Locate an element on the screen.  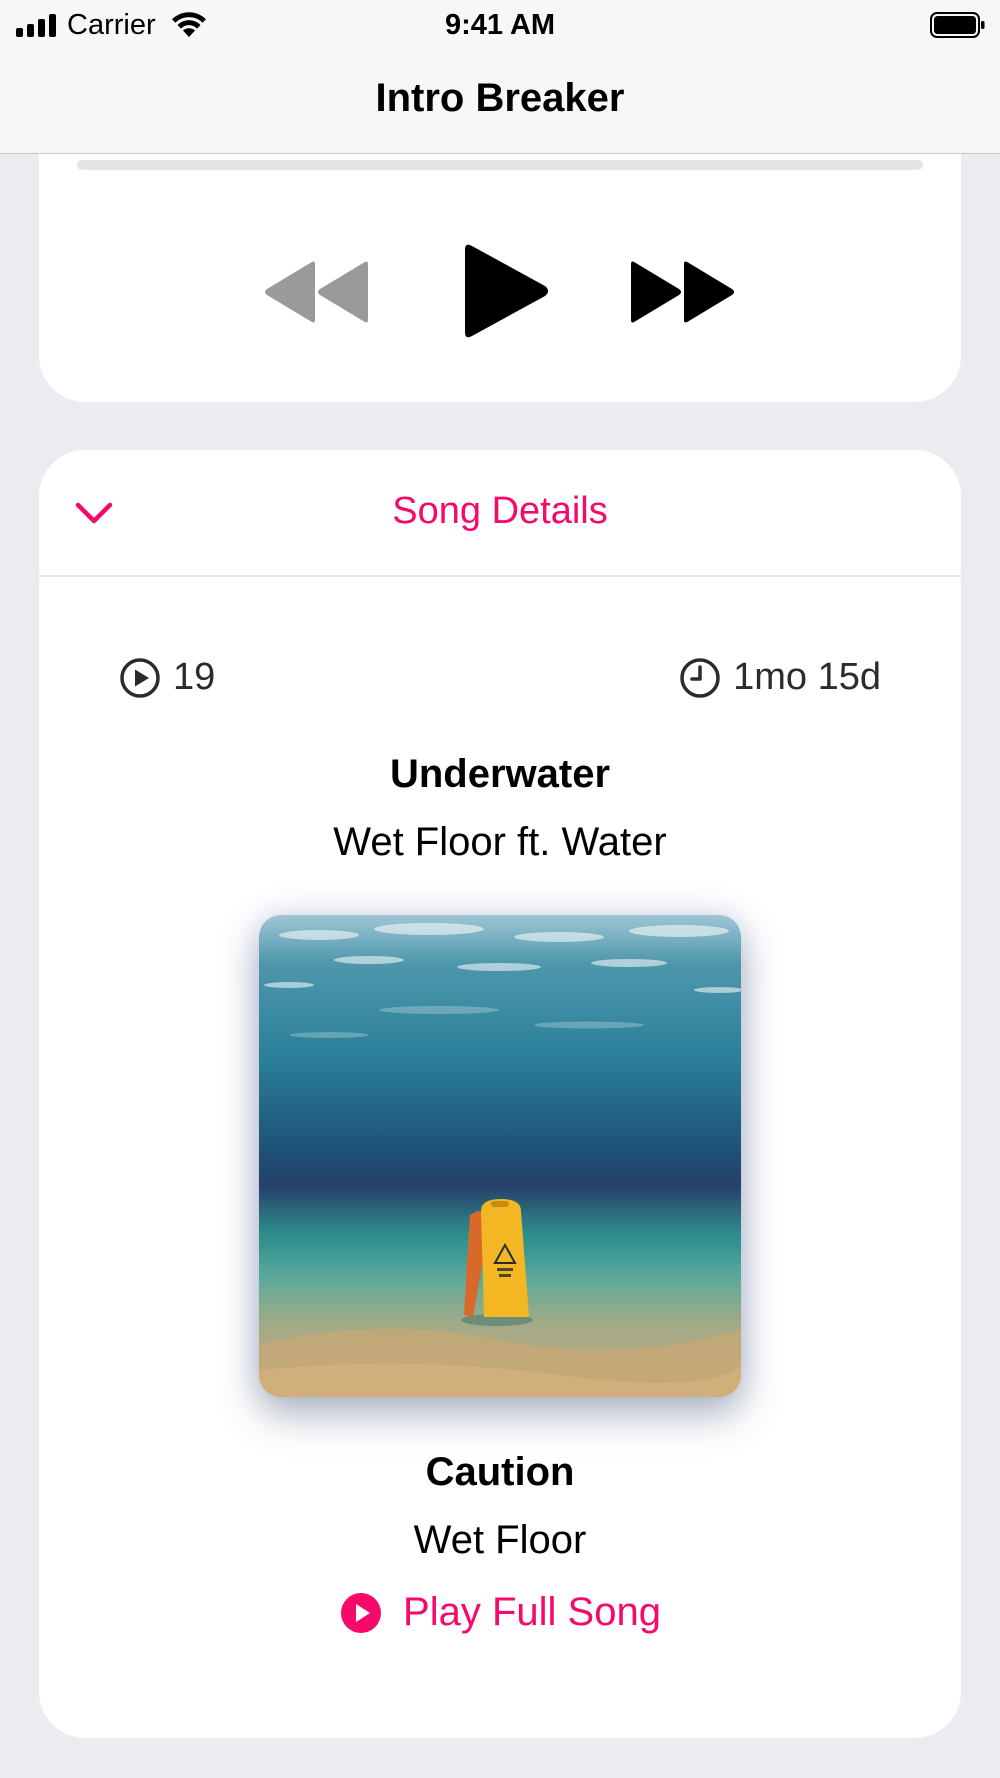
rewind-icon is located at coordinates (316, 292).